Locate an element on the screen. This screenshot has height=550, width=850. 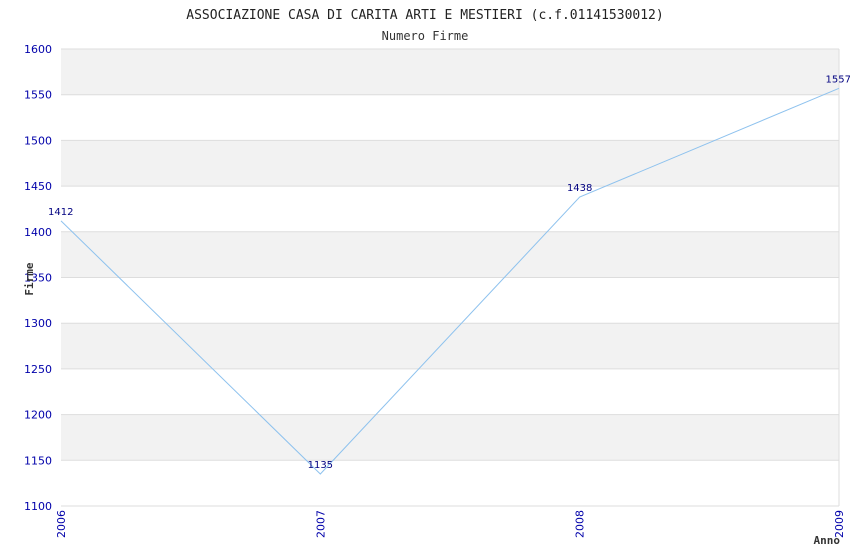
x-axis-tick-labels: 2006 2007 2008 2009 is located at coordinates (450, 524).